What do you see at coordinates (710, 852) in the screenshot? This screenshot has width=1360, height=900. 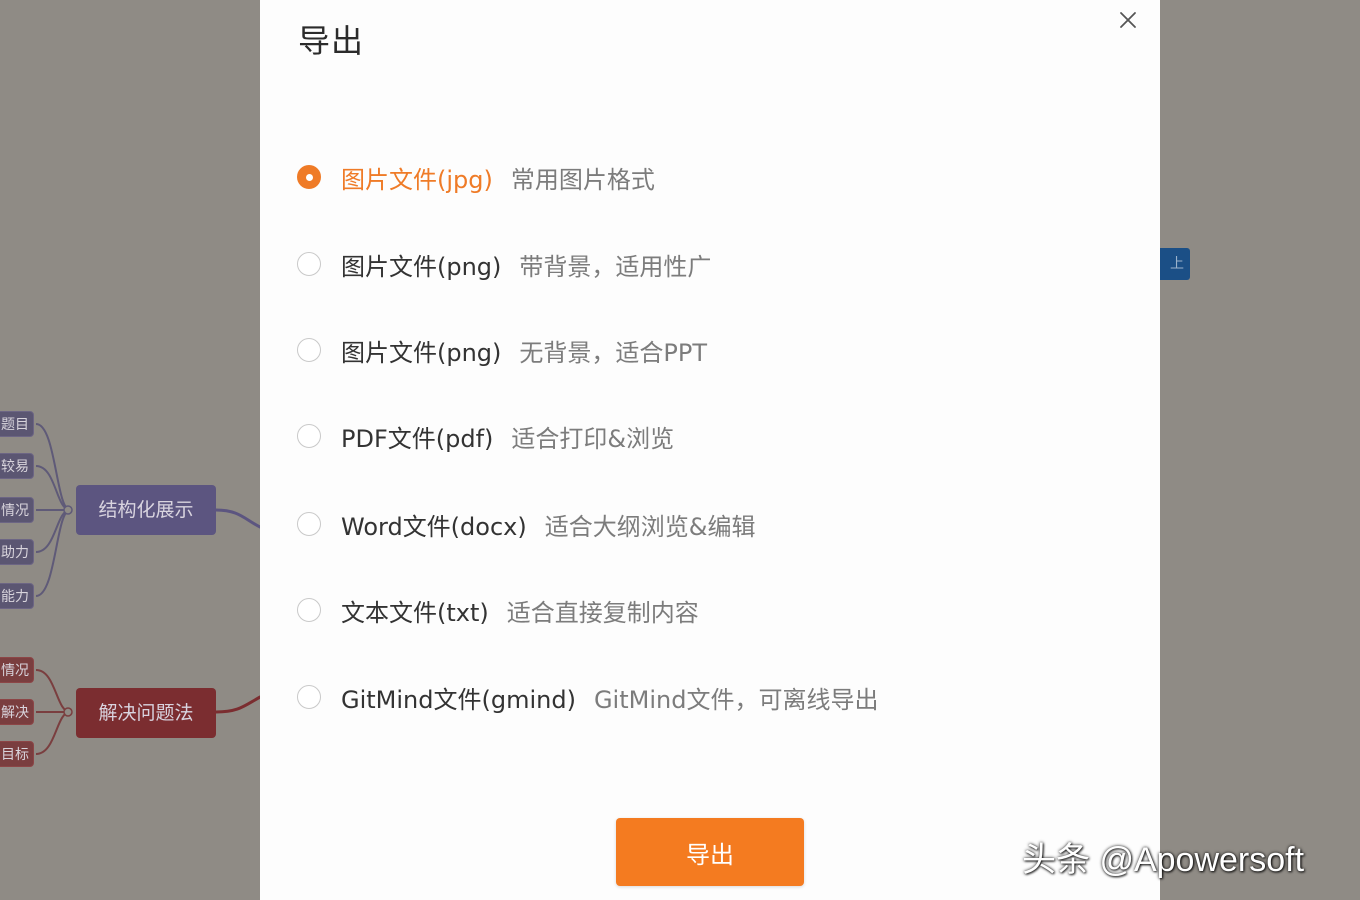 I see `export-button: 导出` at bounding box center [710, 852].